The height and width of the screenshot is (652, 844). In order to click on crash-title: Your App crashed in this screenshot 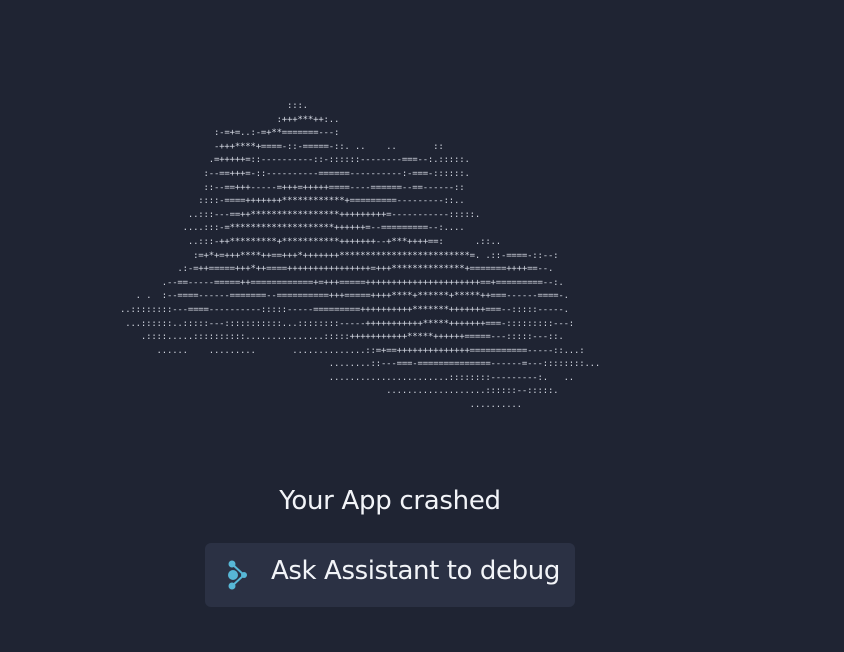, I will do `click(390, 501)`.